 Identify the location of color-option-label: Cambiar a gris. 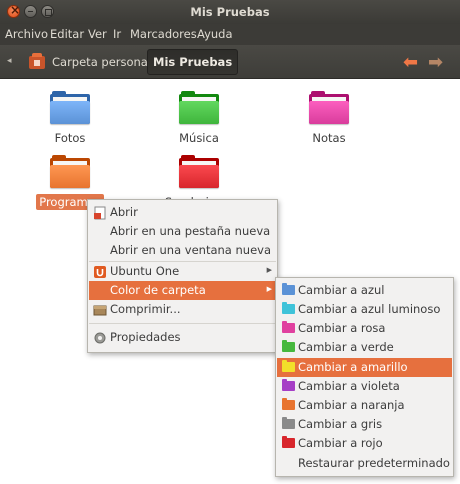
(340, 424).